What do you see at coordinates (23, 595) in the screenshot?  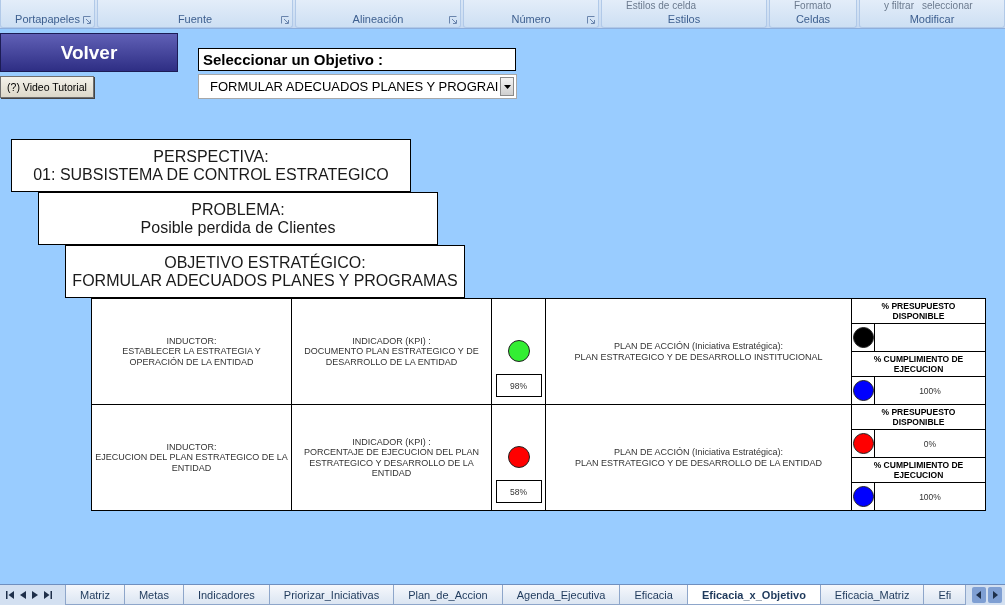 I see `caret-left-icon` at bounding box center [23, 595].